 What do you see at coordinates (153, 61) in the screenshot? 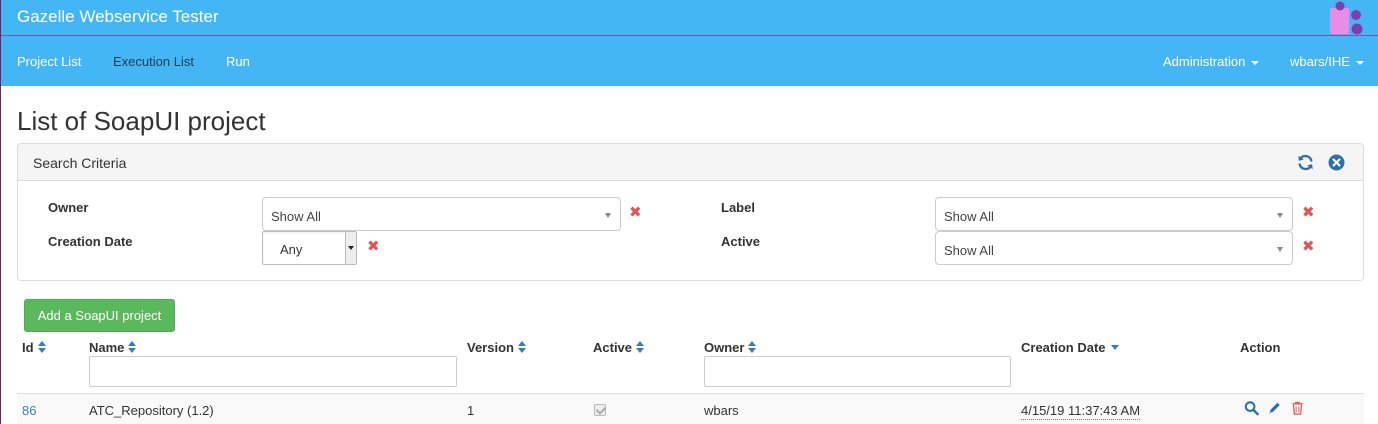
I see `nav-execution-list: Execution List` at bounding box center [153, 61].